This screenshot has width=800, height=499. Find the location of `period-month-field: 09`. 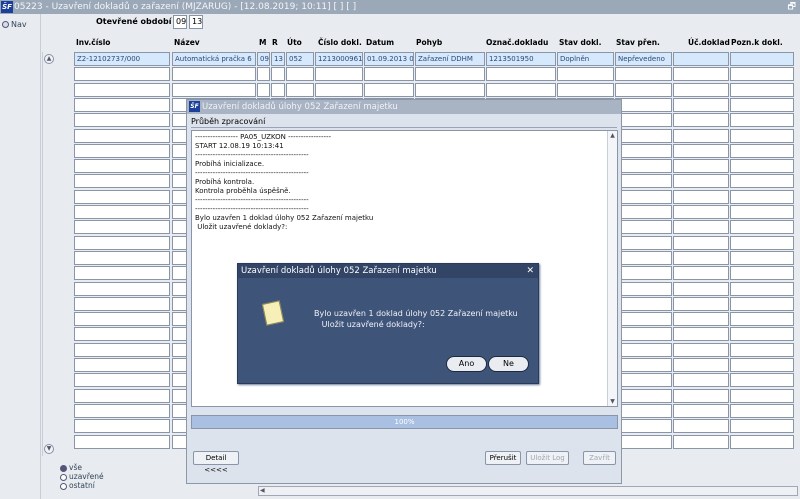

period-month-field: 09 is located at coordinates (180, 22).